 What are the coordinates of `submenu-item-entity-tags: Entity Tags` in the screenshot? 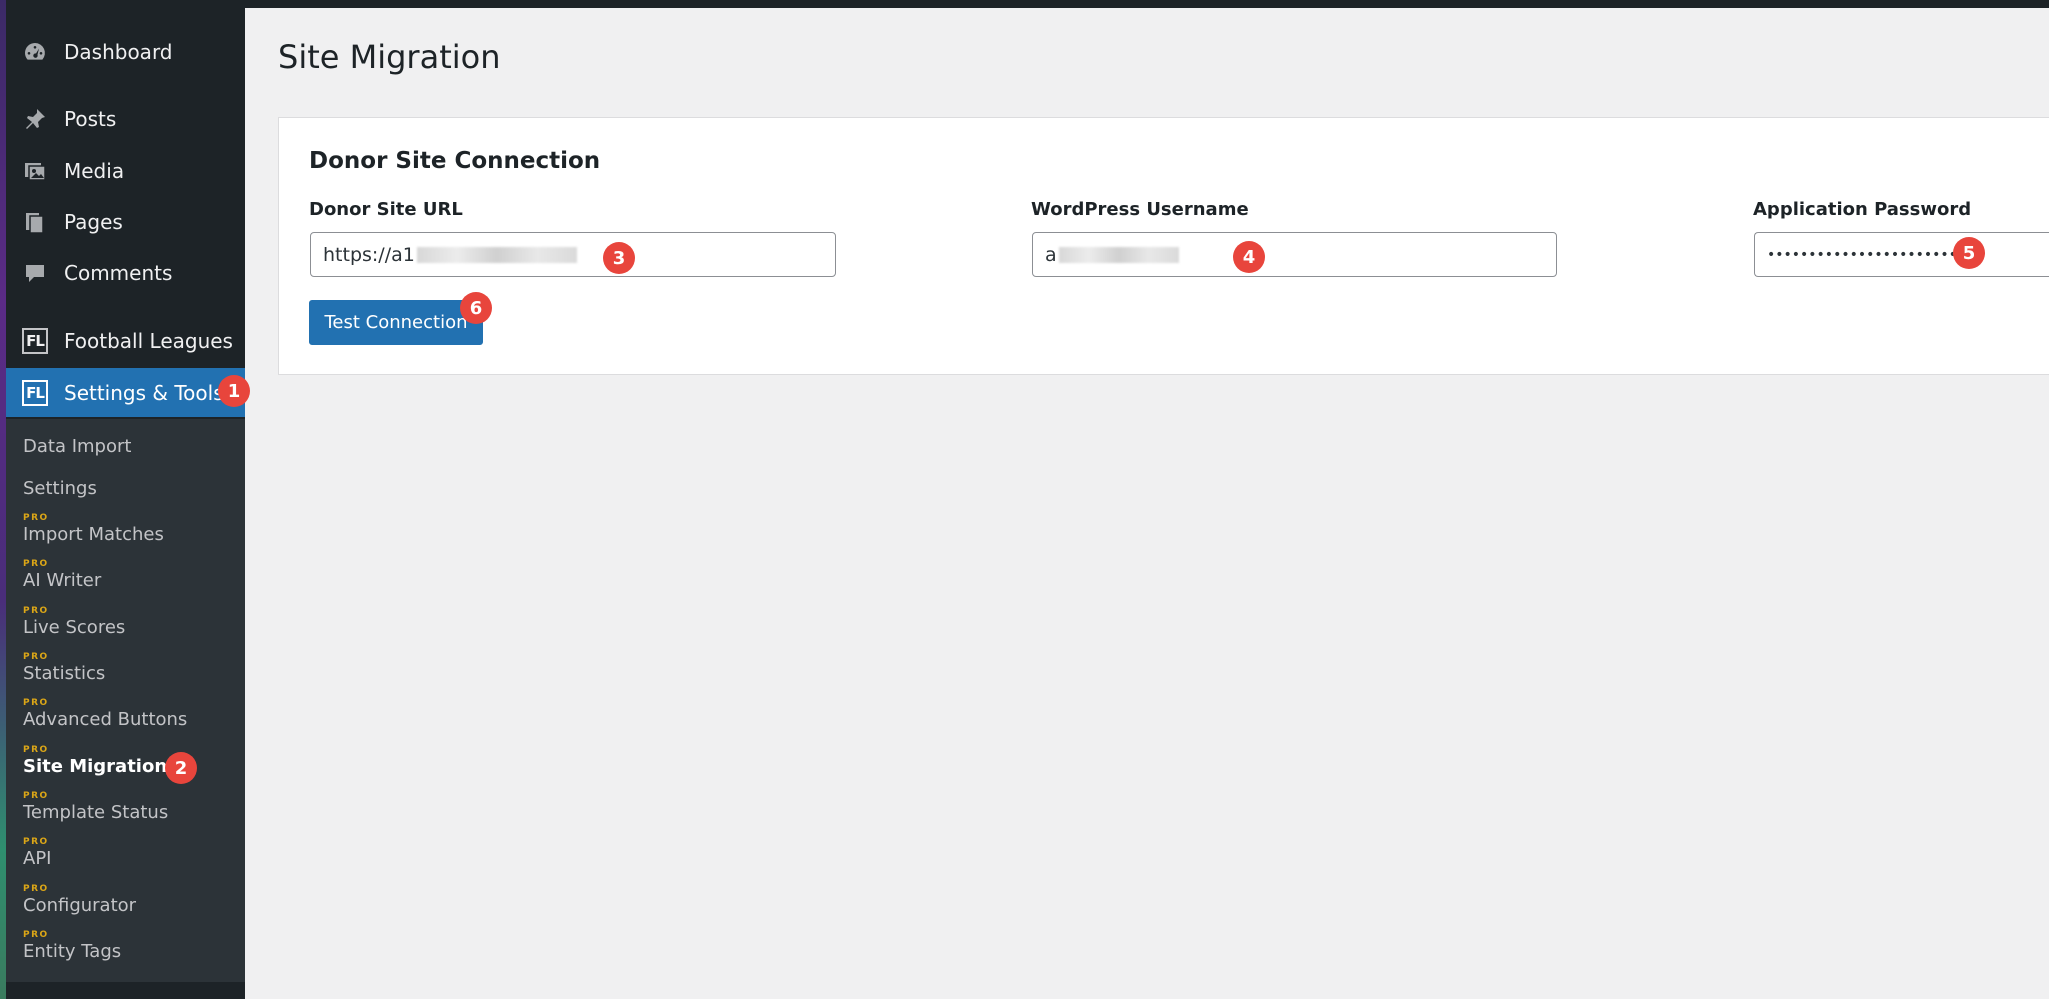 It's located at (72, 951).